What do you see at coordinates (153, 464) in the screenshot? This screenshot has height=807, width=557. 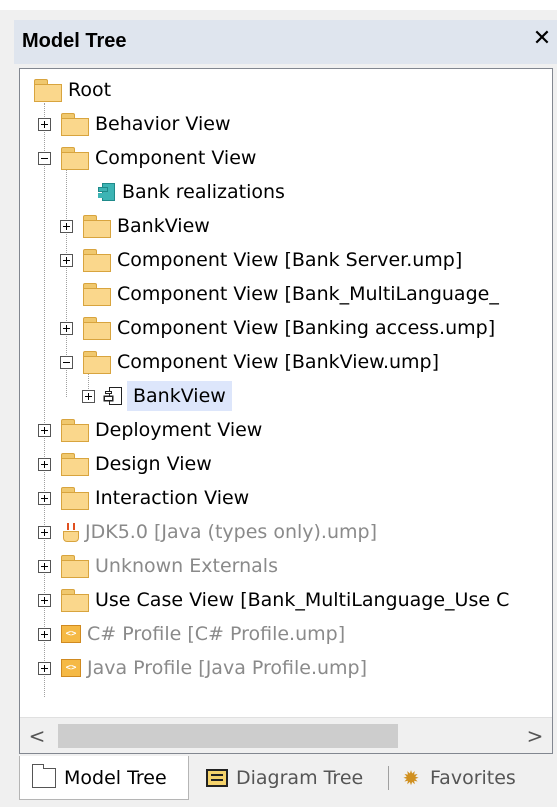 I see `tree-item-label: Design View` at bounding box center [153, 464].